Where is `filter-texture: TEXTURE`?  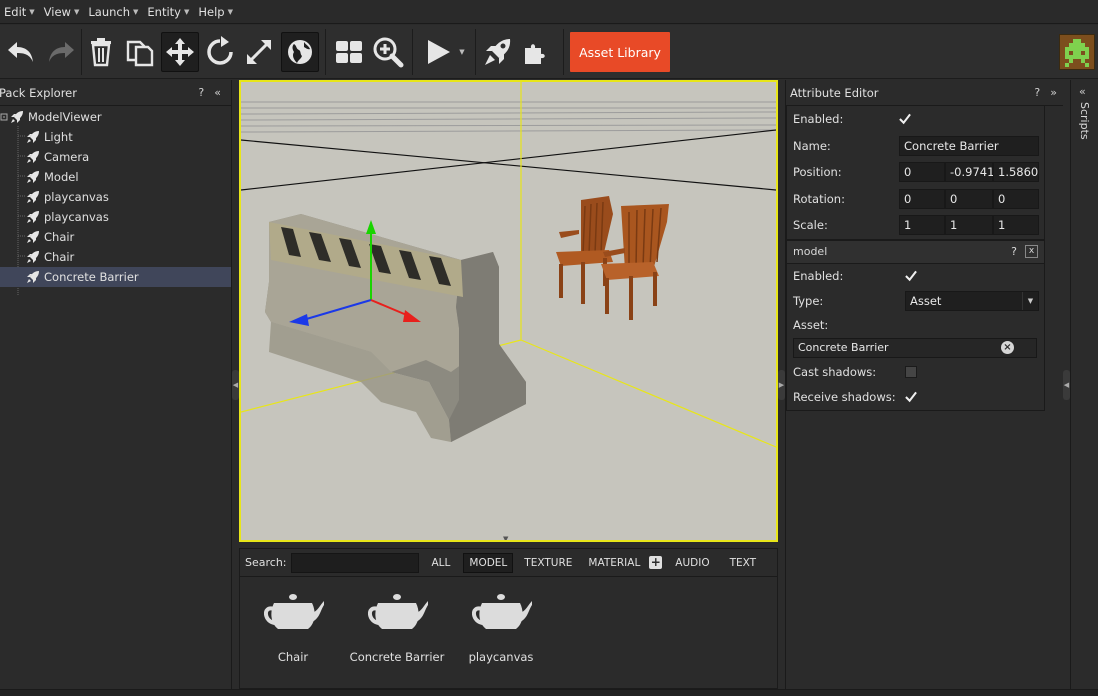
filter-texture: TEXTURE is located at coordinates (548, 563).